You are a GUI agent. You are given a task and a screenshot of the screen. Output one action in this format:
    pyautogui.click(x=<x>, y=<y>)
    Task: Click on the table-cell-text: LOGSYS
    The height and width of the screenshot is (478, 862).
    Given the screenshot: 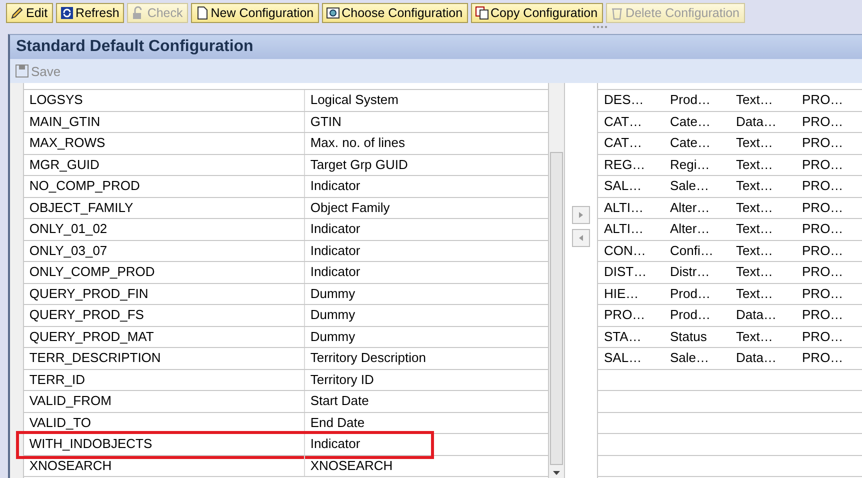 What is the action you would take?
    pyautogui.click(x=56, y=100)
    